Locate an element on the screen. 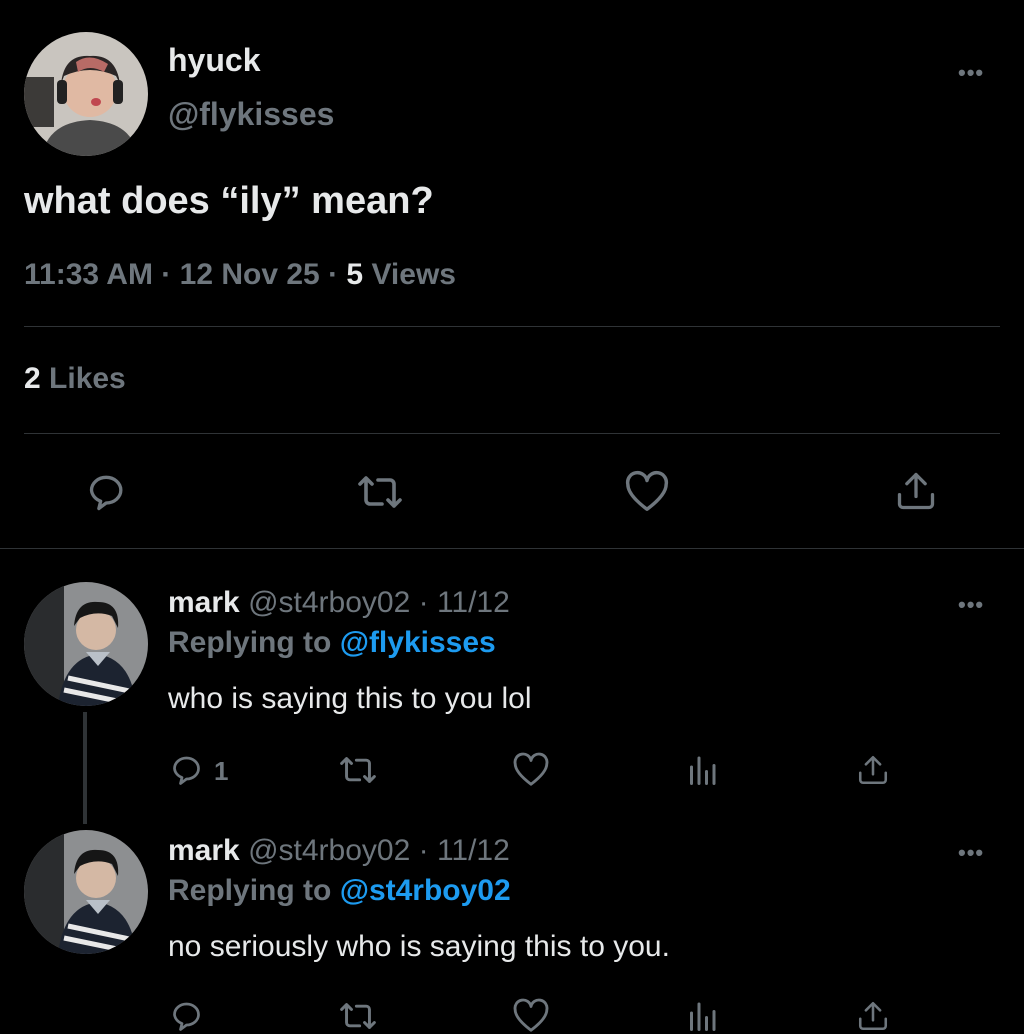 The width and height of the screenshot is (1024, 1034). likes-count: 2 is located at coordinates (32, 378).